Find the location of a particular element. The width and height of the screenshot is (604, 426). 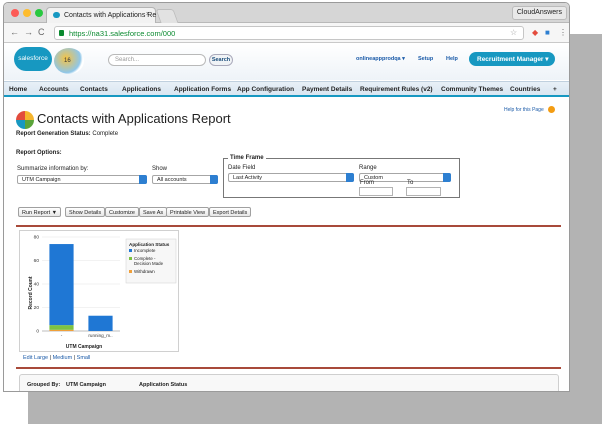

run-report-button: Run Report ▼ is located at coordinates (40, 212).